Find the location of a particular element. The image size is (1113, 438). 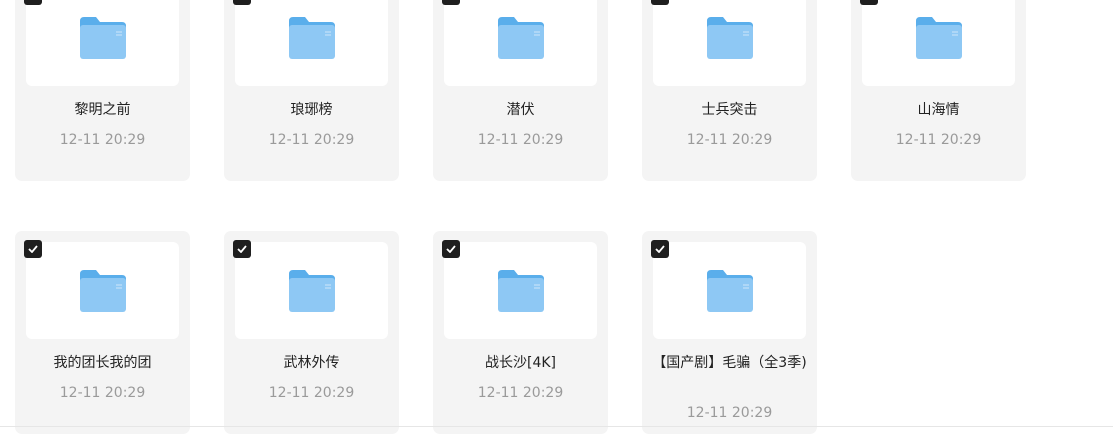

folder-card: 武林外传 12-11 20:29 is located at coordinates (311, 332).